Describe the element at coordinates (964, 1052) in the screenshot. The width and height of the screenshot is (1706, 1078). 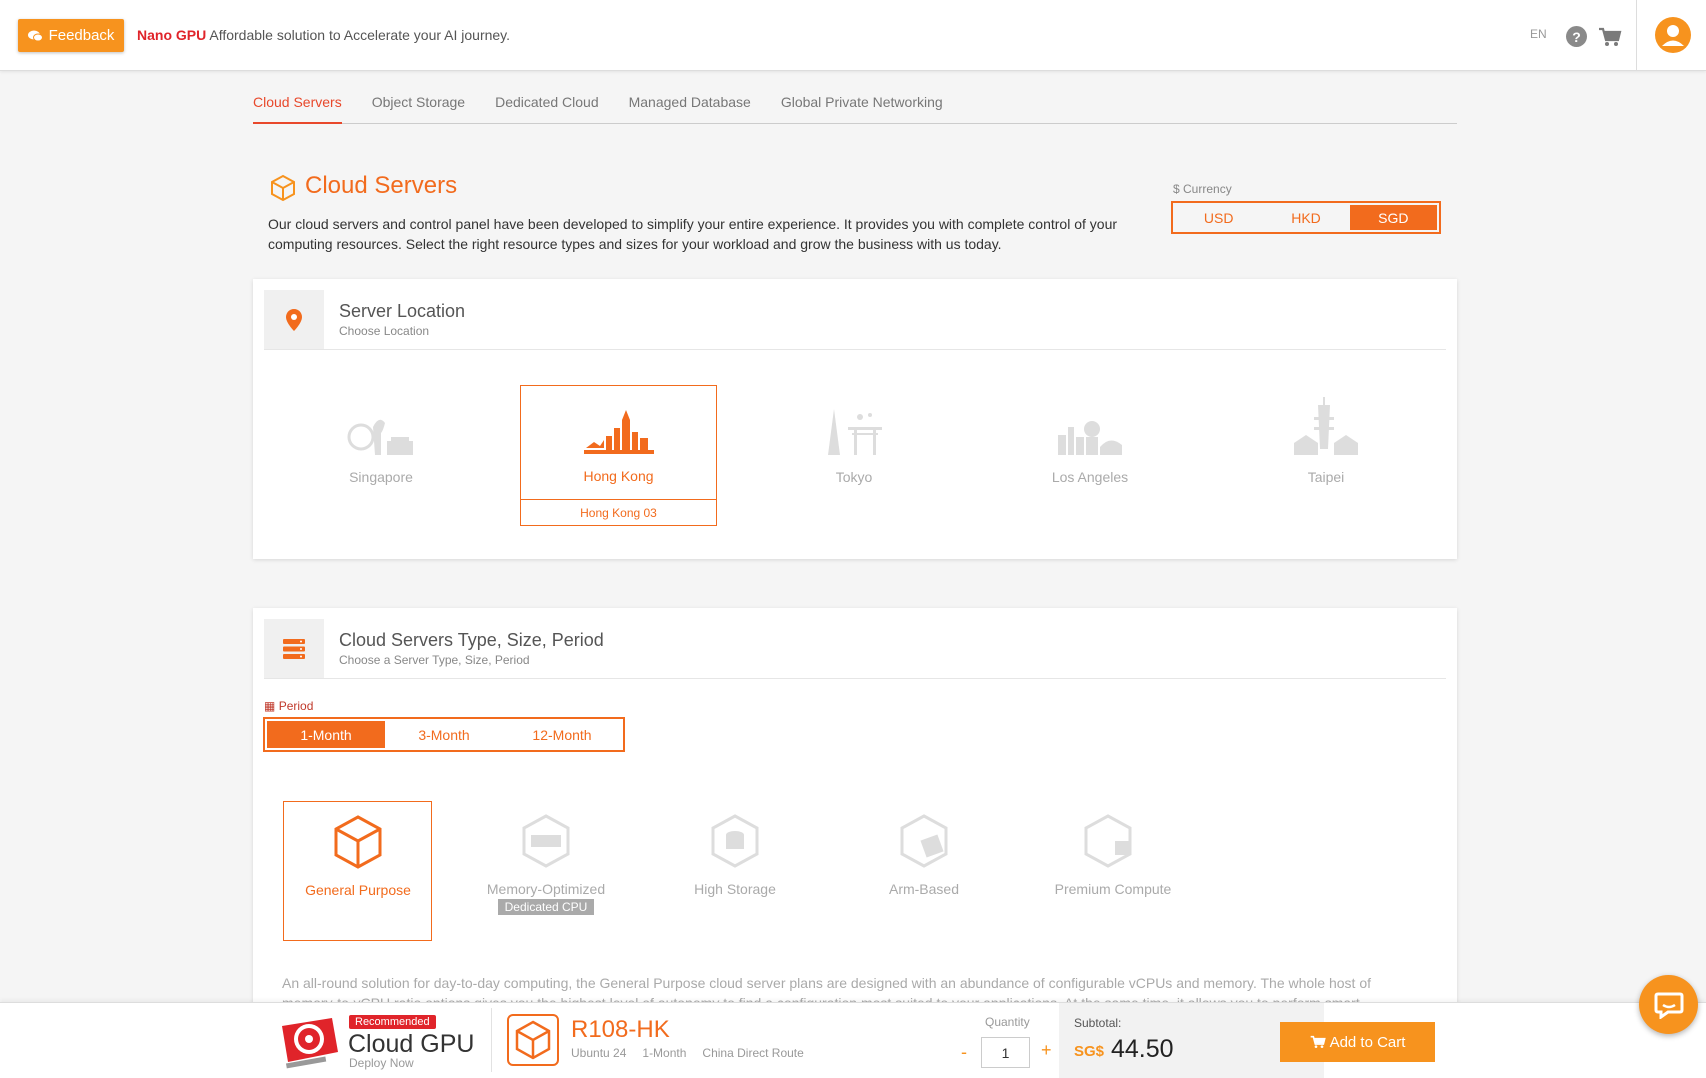
I see `quantity-decrement-button: -` at that location.